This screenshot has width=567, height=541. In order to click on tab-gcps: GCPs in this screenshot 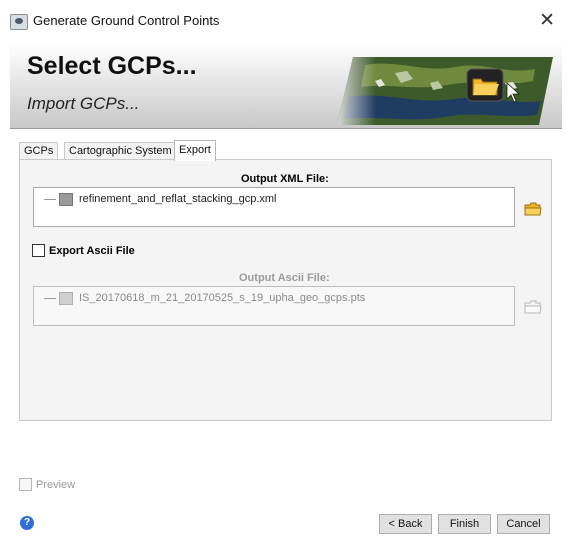, I will do `click(39, 151)`.